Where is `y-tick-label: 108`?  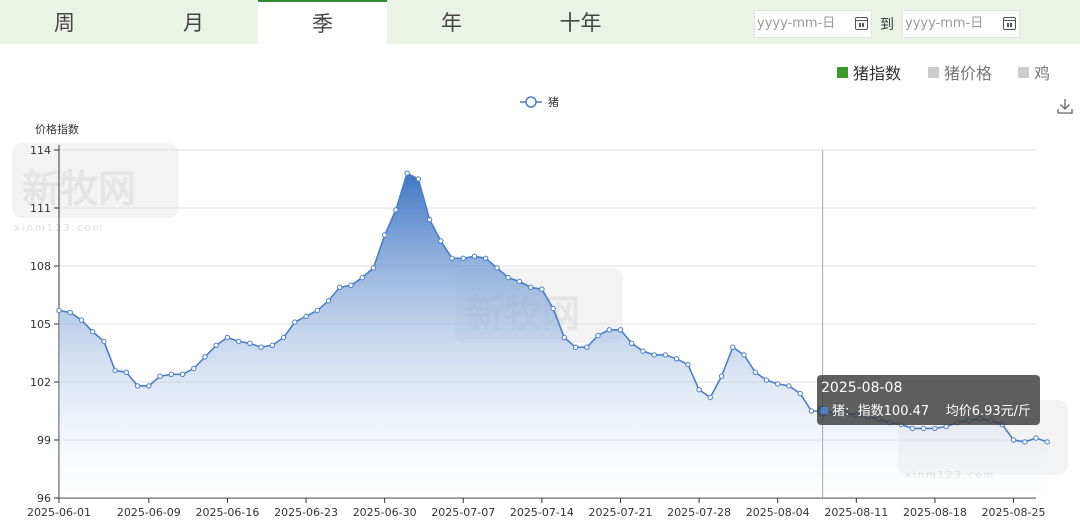
y-tick-label: 108 is located at coordinates (40, 266).